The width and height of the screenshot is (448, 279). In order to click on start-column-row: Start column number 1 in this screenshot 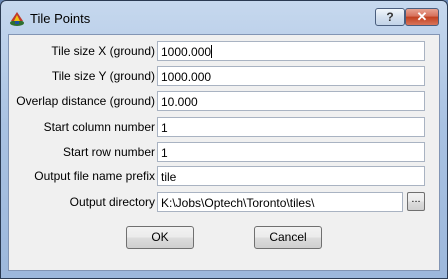, I will do `click(225, 127)`.